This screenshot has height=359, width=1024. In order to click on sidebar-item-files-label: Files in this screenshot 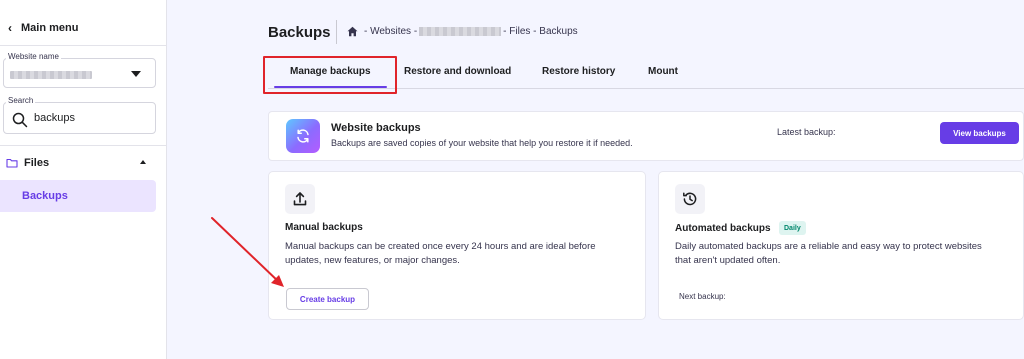, I will do `click(37, 163)`.